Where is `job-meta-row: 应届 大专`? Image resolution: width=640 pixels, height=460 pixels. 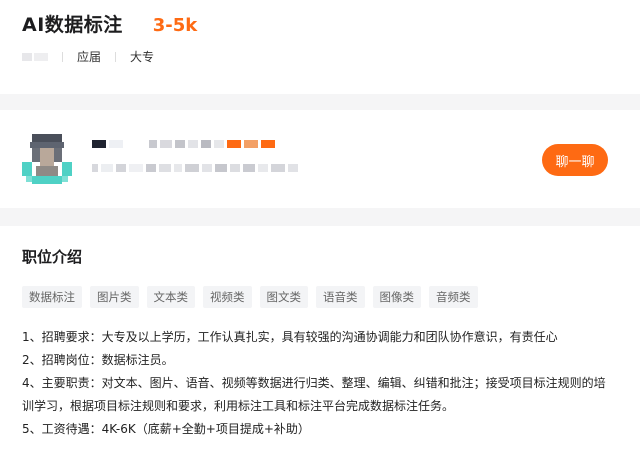
job-meta-row: 应届 大专 is located at coordinates (88, 56).